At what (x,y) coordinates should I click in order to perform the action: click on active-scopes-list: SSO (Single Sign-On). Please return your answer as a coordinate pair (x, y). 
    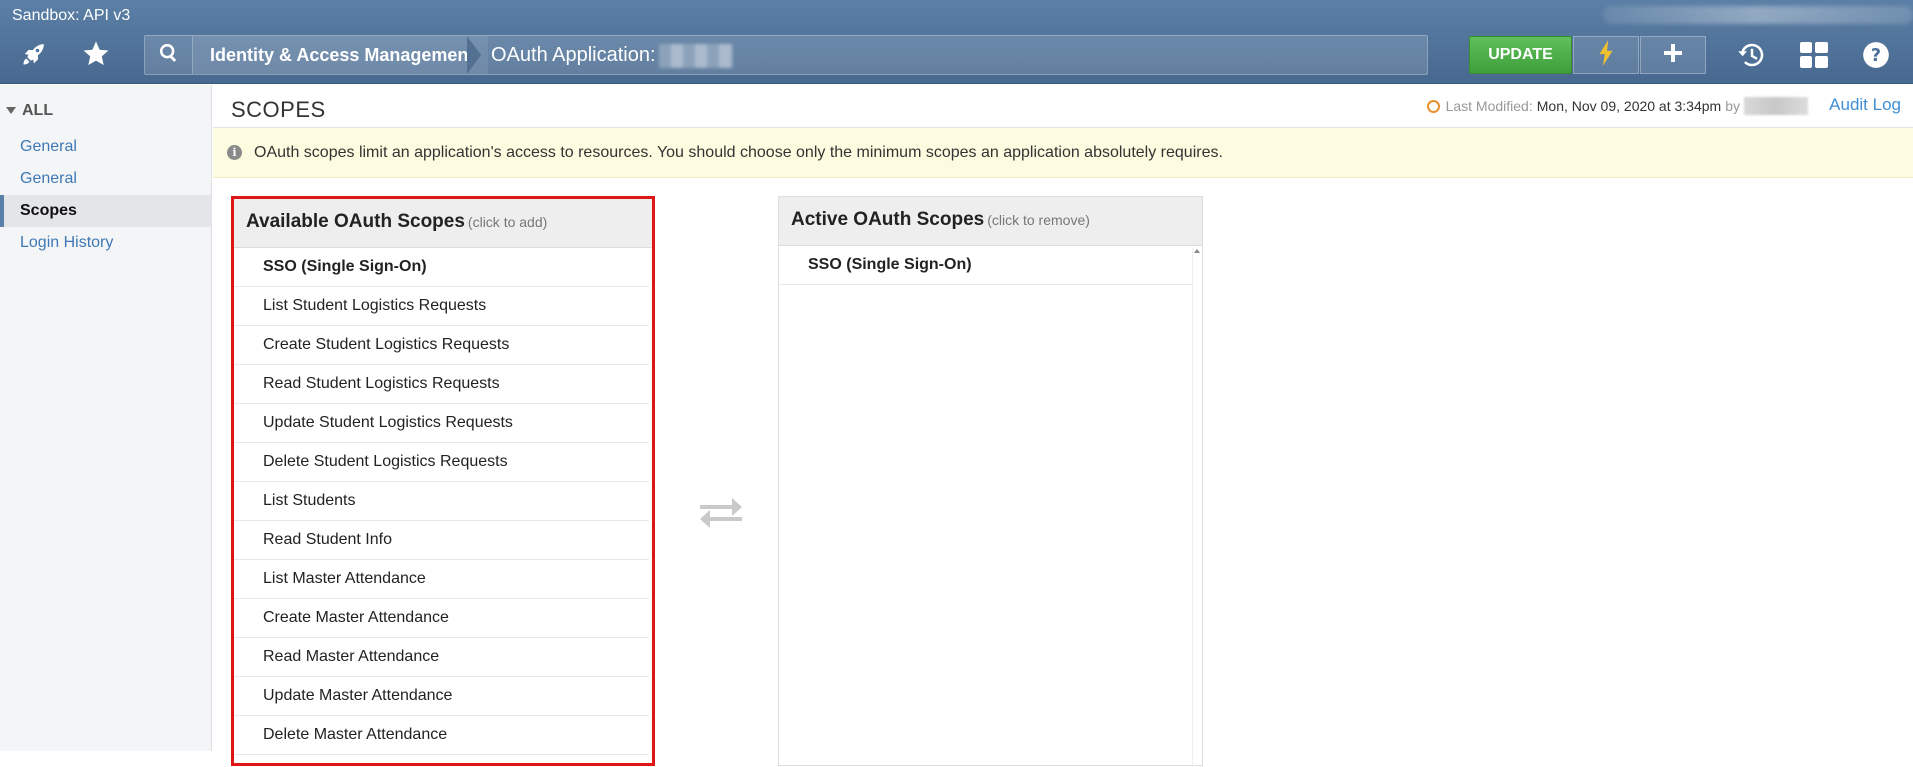
    Looking at the image, I should click on (990, 265).